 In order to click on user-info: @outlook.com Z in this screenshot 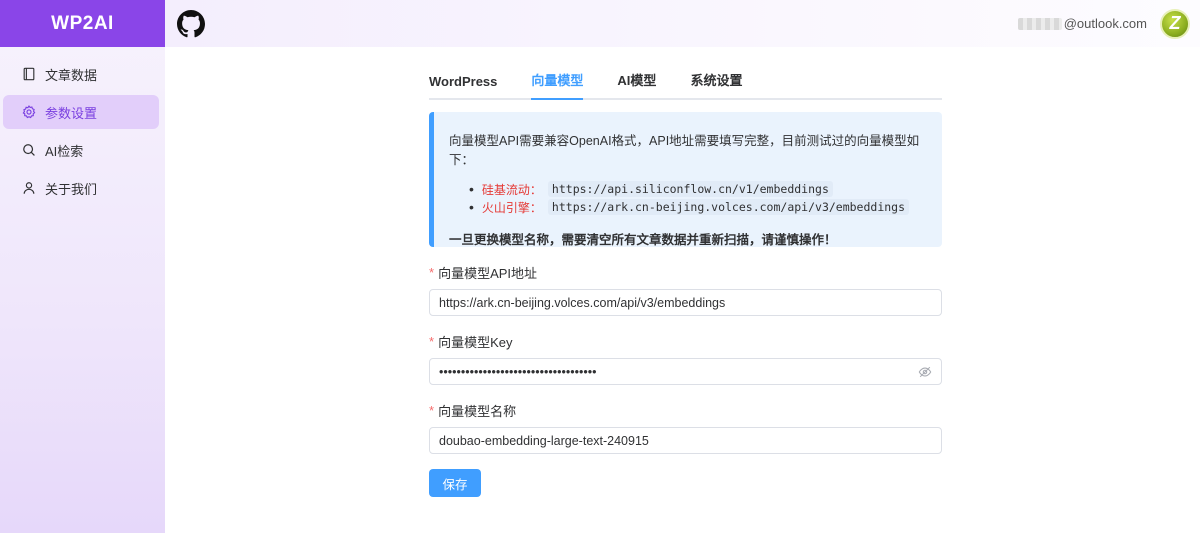, I will do `click(1103, 23)`.